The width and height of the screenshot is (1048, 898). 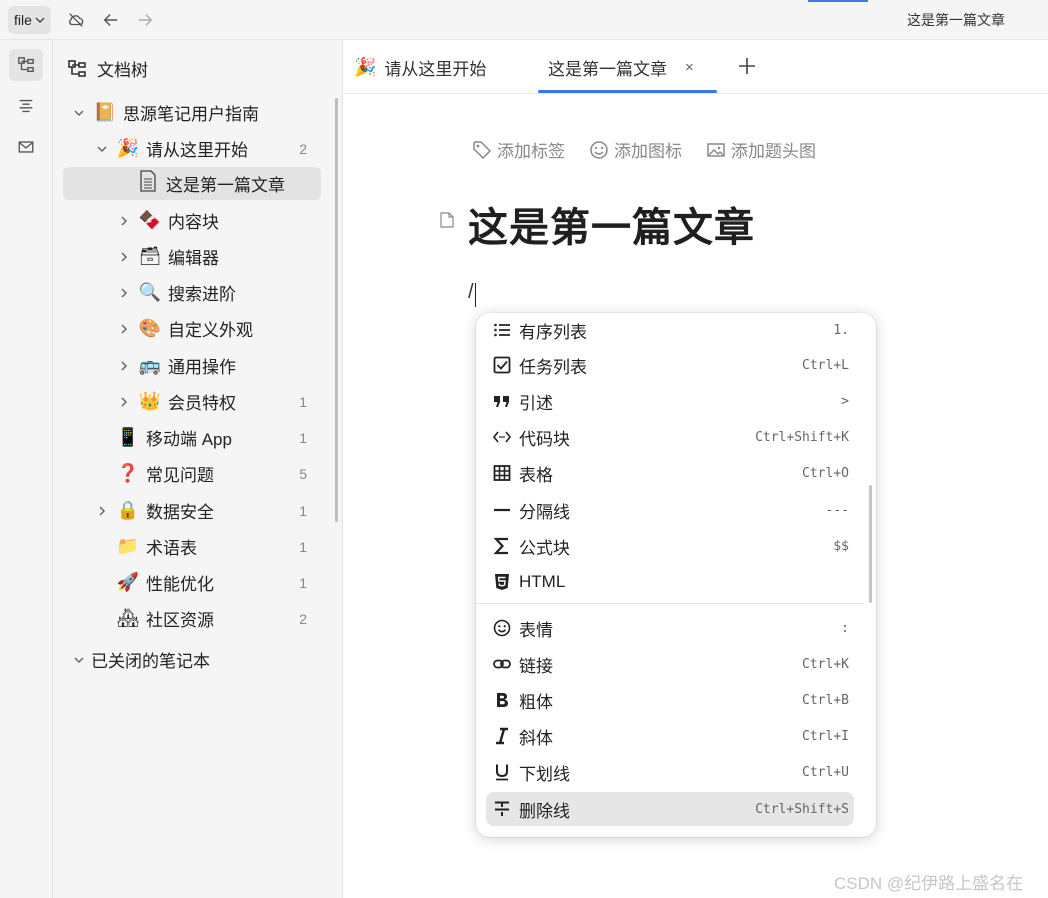 I want to click on menu-item-emoji: 表情 :, so click(x=670, y=628).